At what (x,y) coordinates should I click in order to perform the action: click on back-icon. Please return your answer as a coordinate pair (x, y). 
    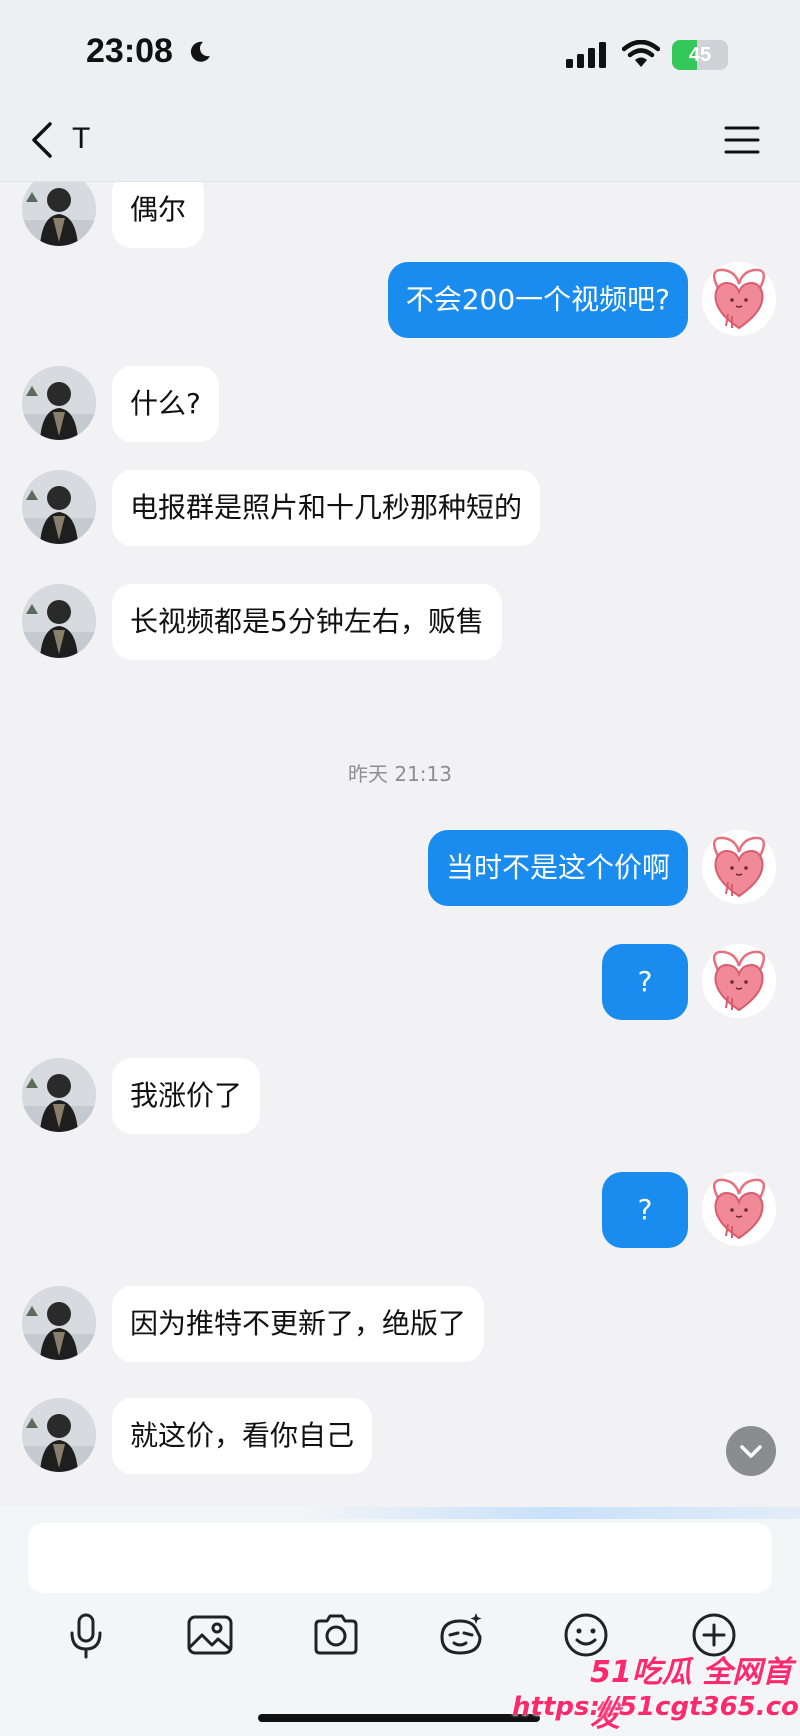
    Looking at the image, I should click on (44, 140).